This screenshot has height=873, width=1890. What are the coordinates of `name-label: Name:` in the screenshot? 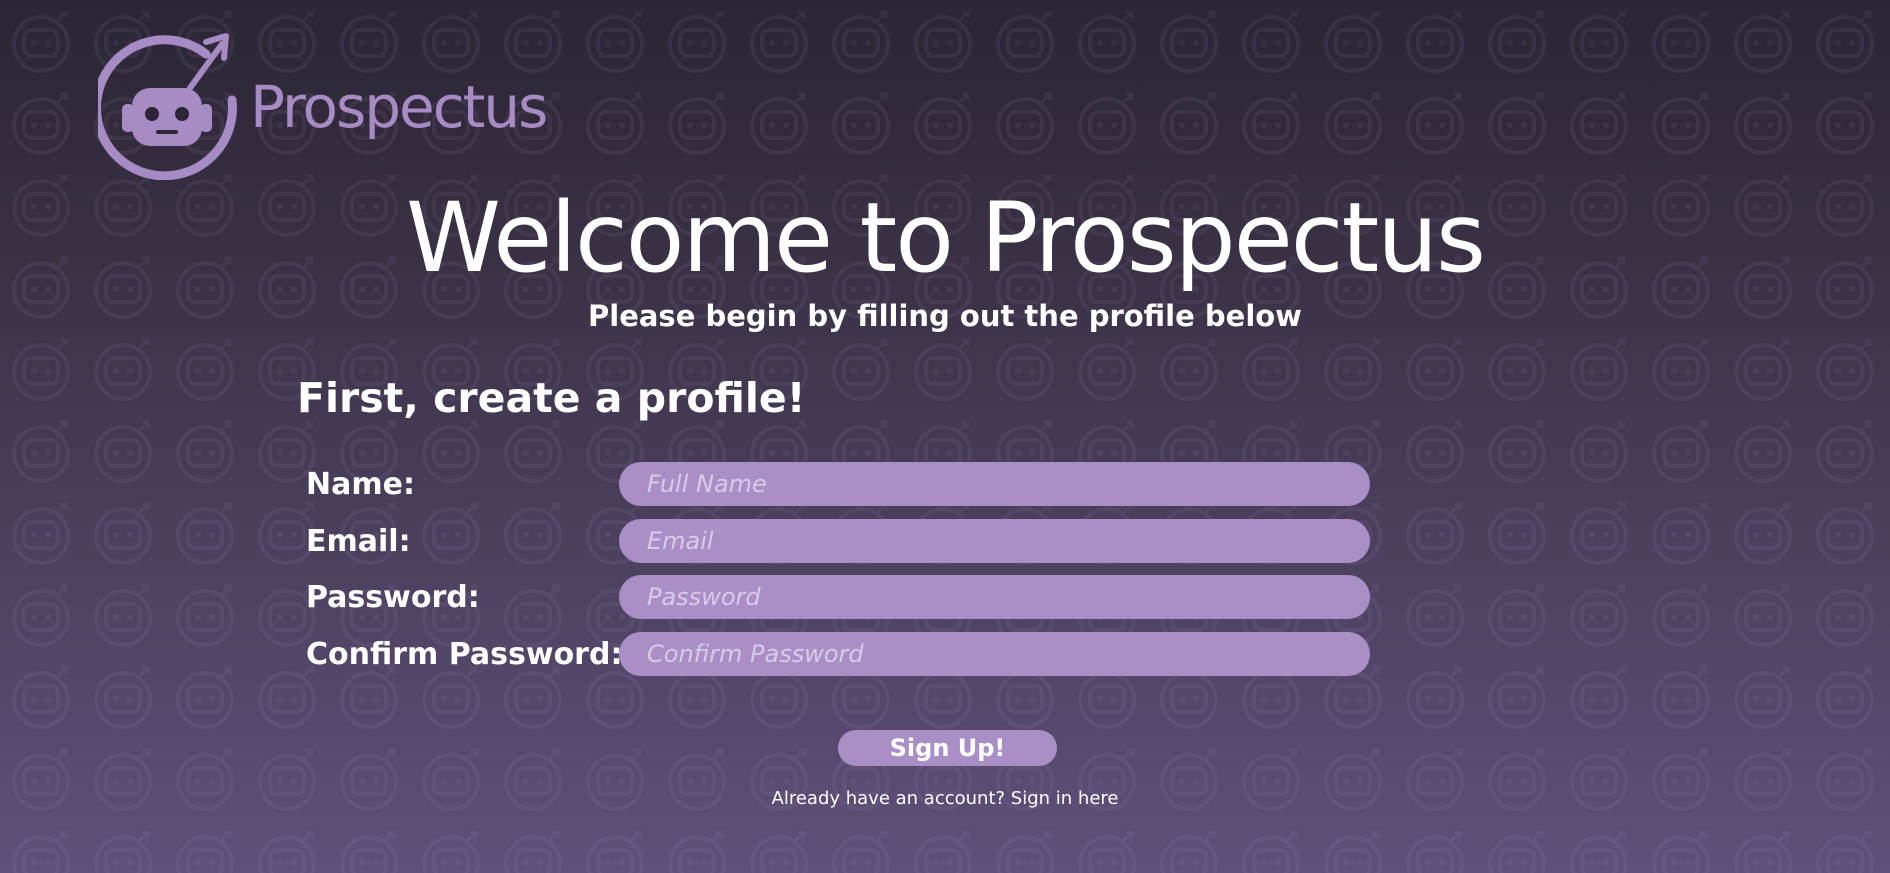 It's located at (360, 484).